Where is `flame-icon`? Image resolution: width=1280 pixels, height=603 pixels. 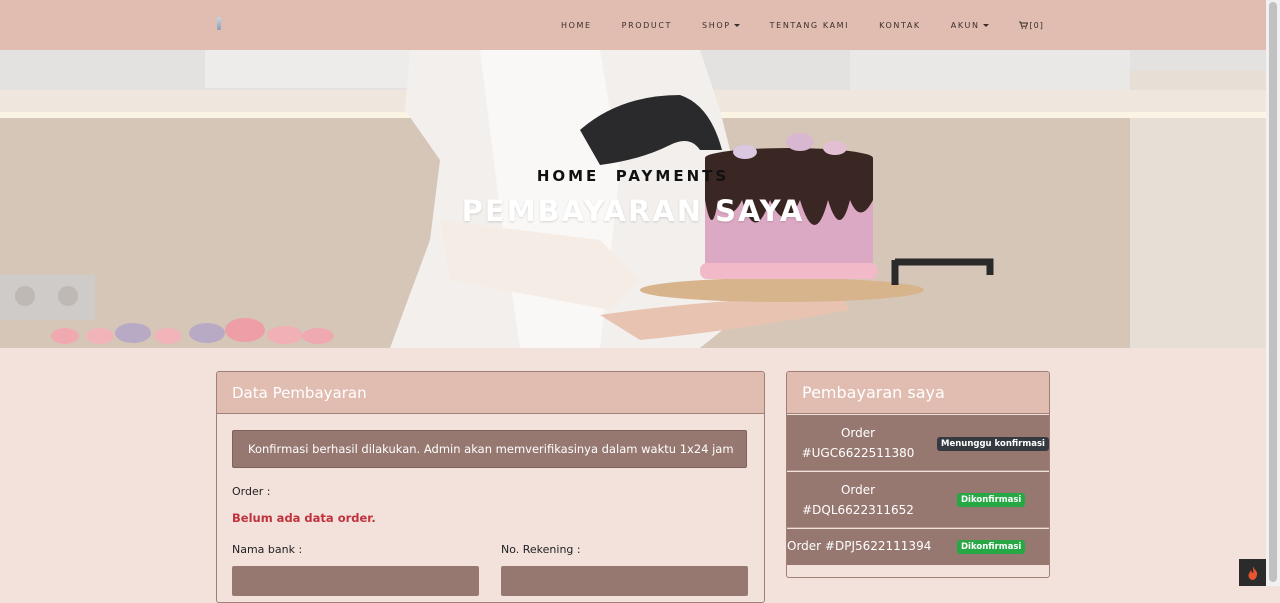
flame-icon is located at coordinates (1252, 572).